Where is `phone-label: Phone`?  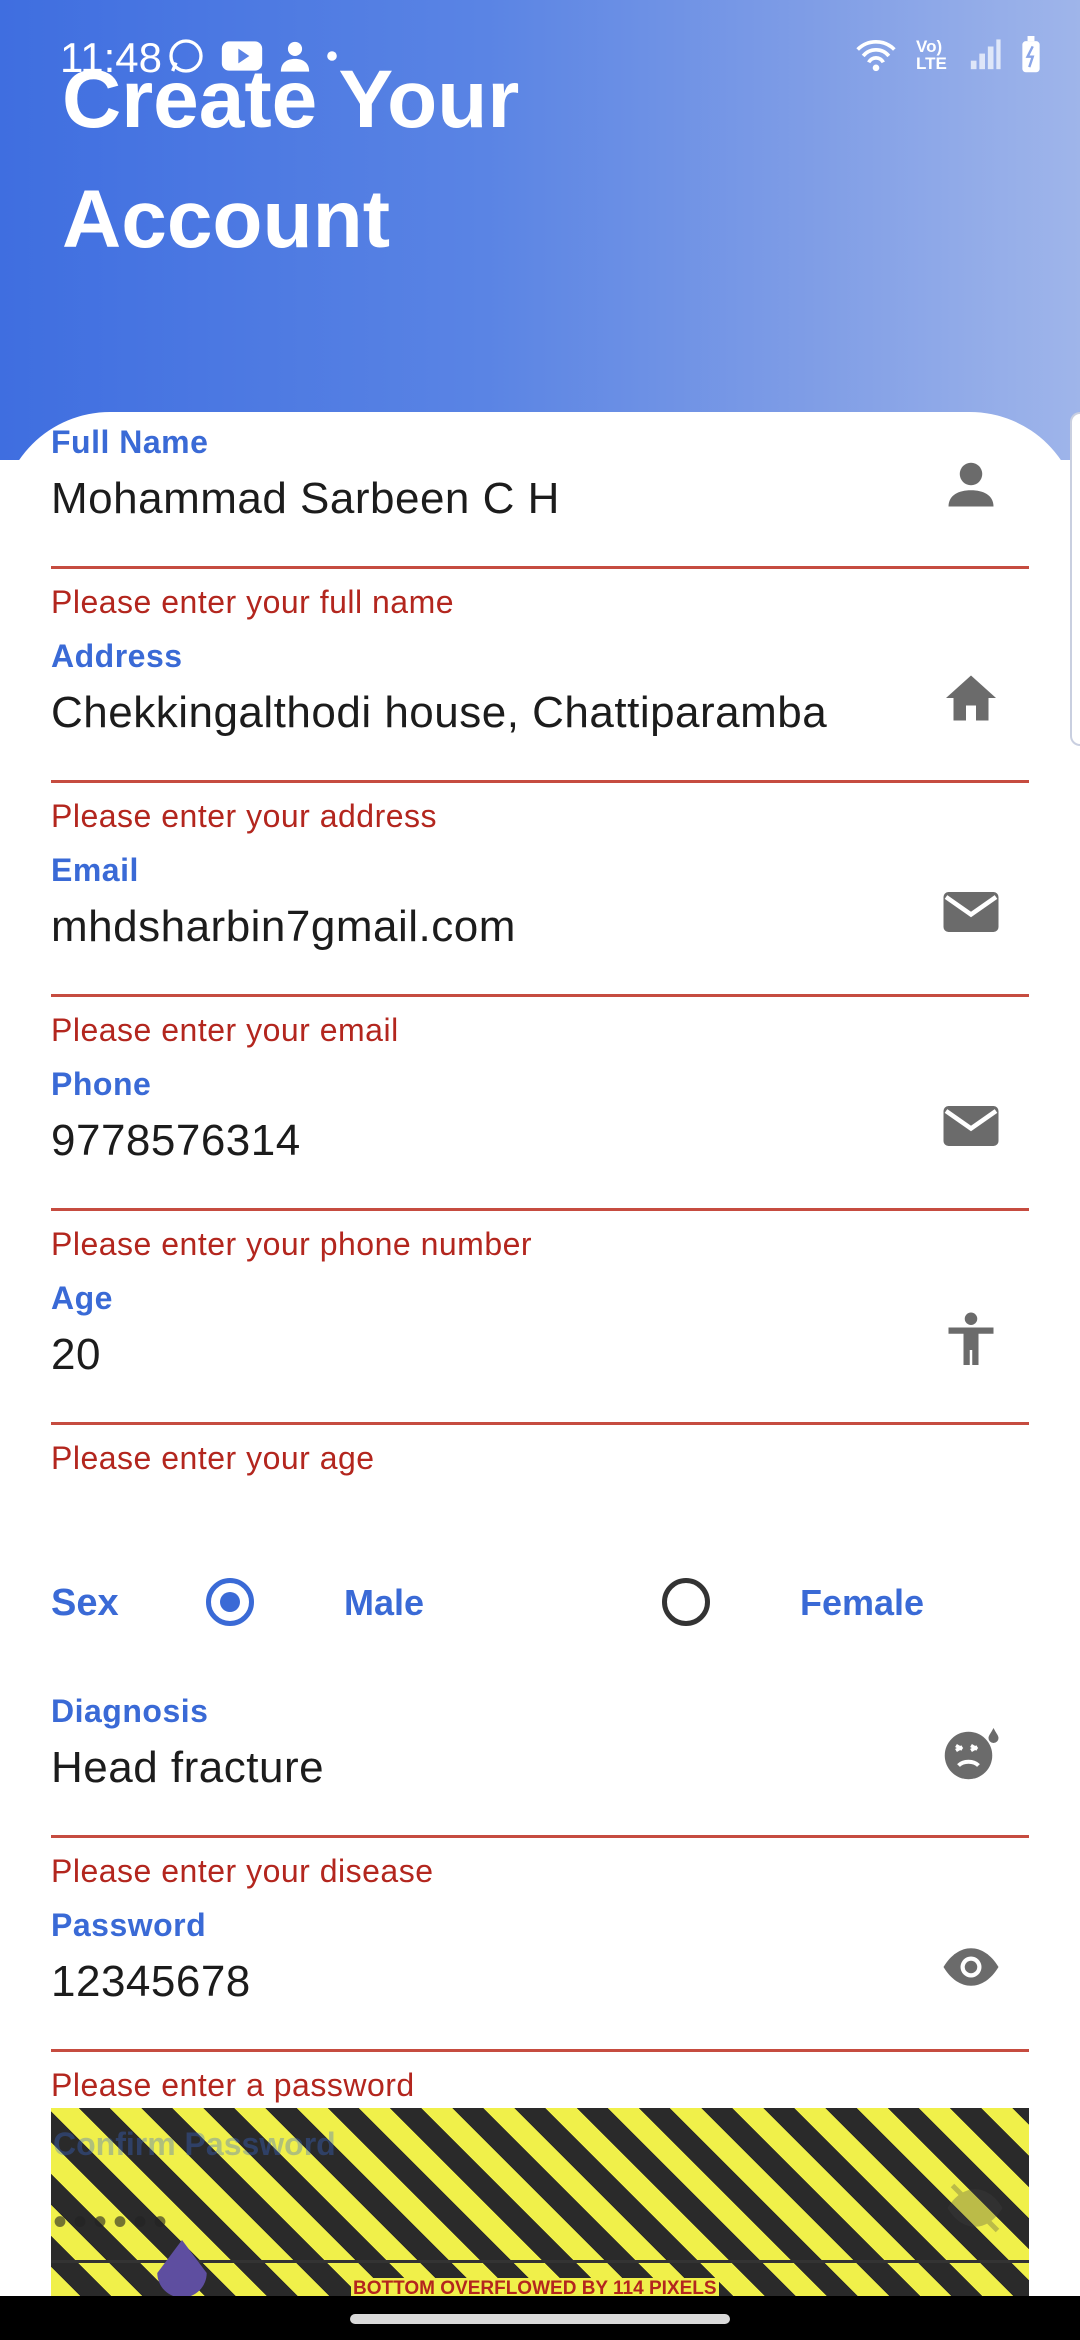
phone-label: Phone is located at coordinates (101, 1084).